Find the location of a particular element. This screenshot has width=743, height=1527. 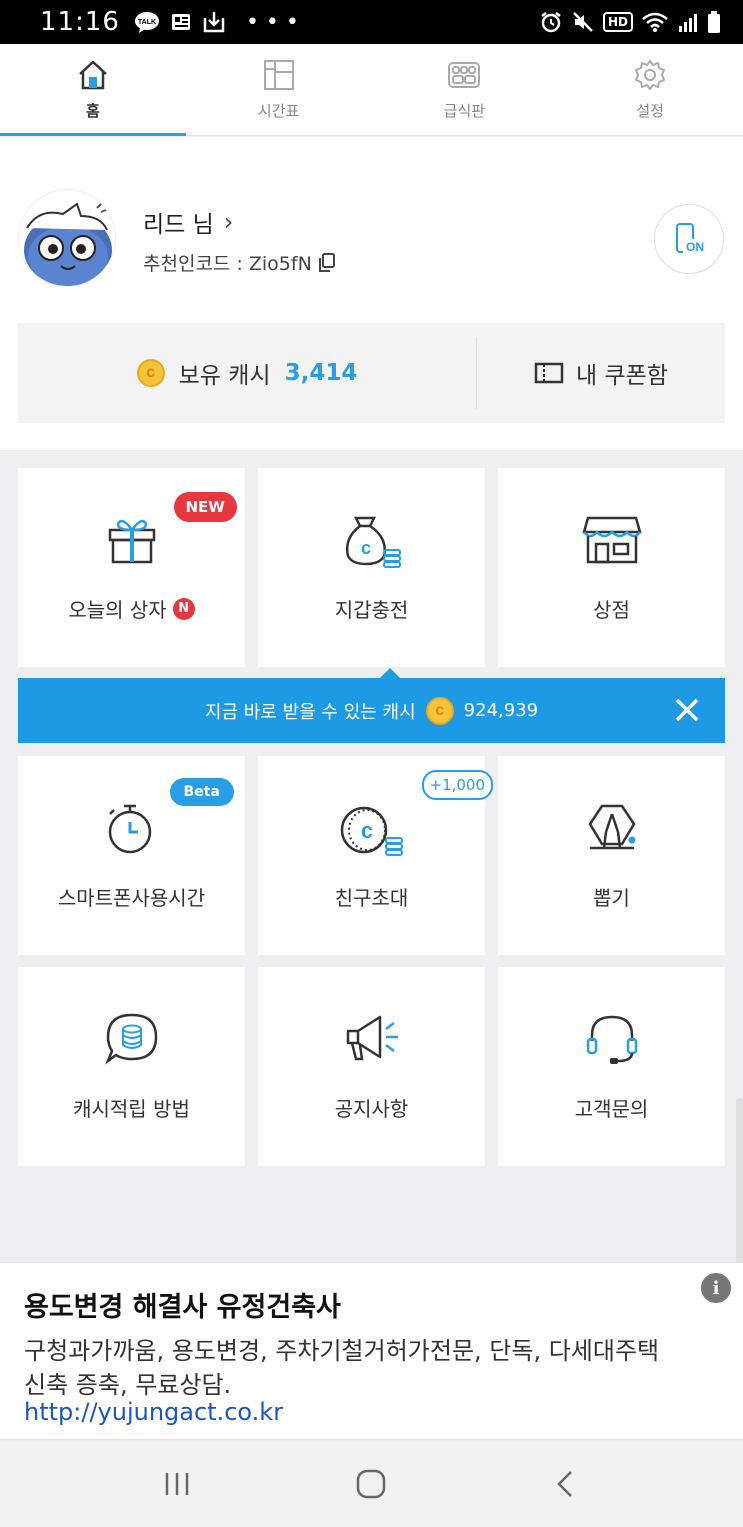

alarm-icon is located at coordinates (551, 22).